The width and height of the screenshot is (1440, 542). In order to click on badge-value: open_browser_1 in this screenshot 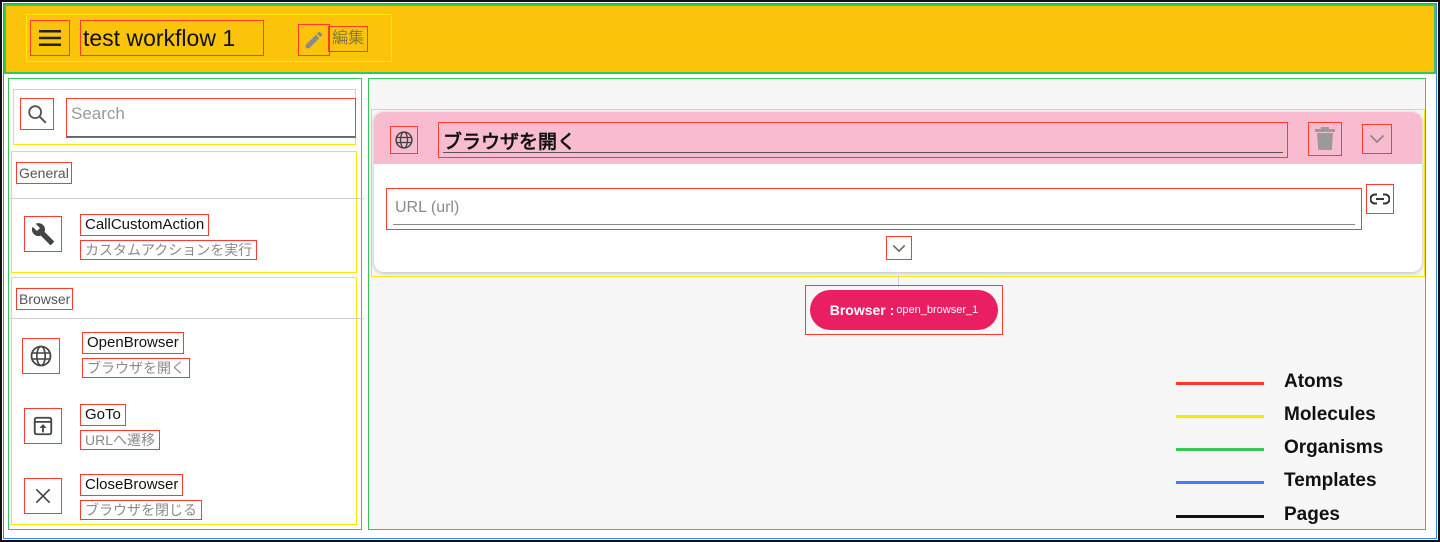, I will do `click(937, 310)`.